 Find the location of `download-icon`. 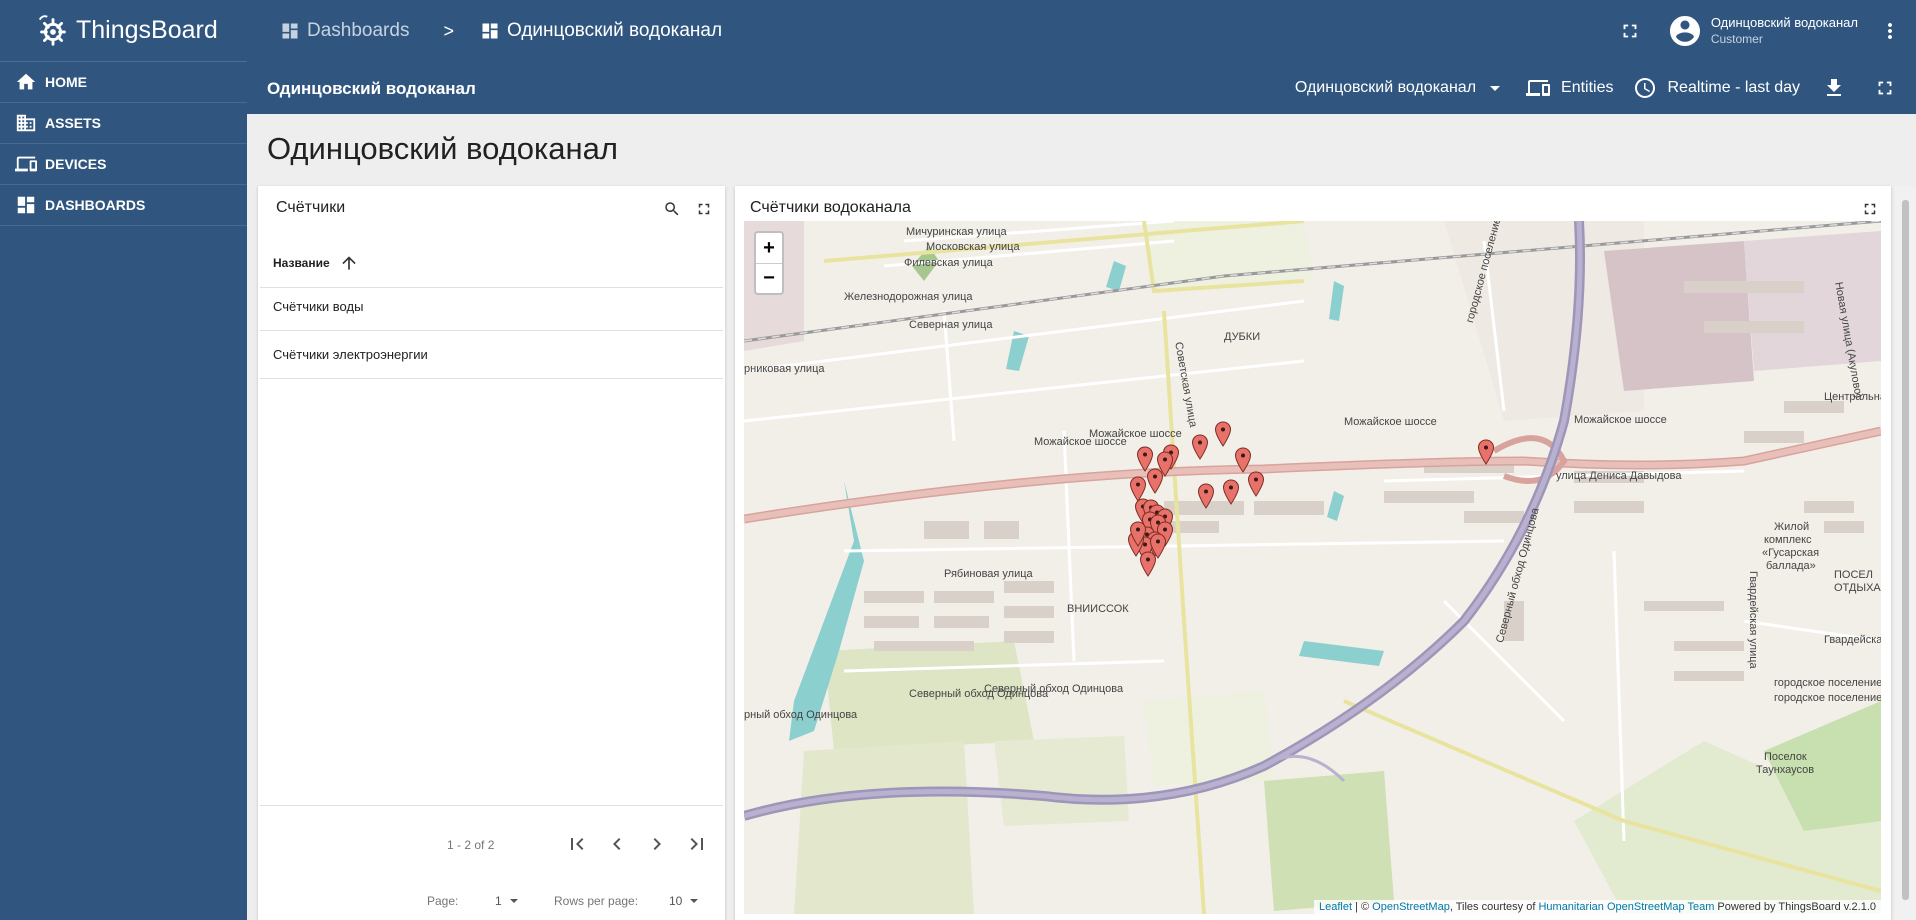

download-icon is located at coordinates (1834, 88).